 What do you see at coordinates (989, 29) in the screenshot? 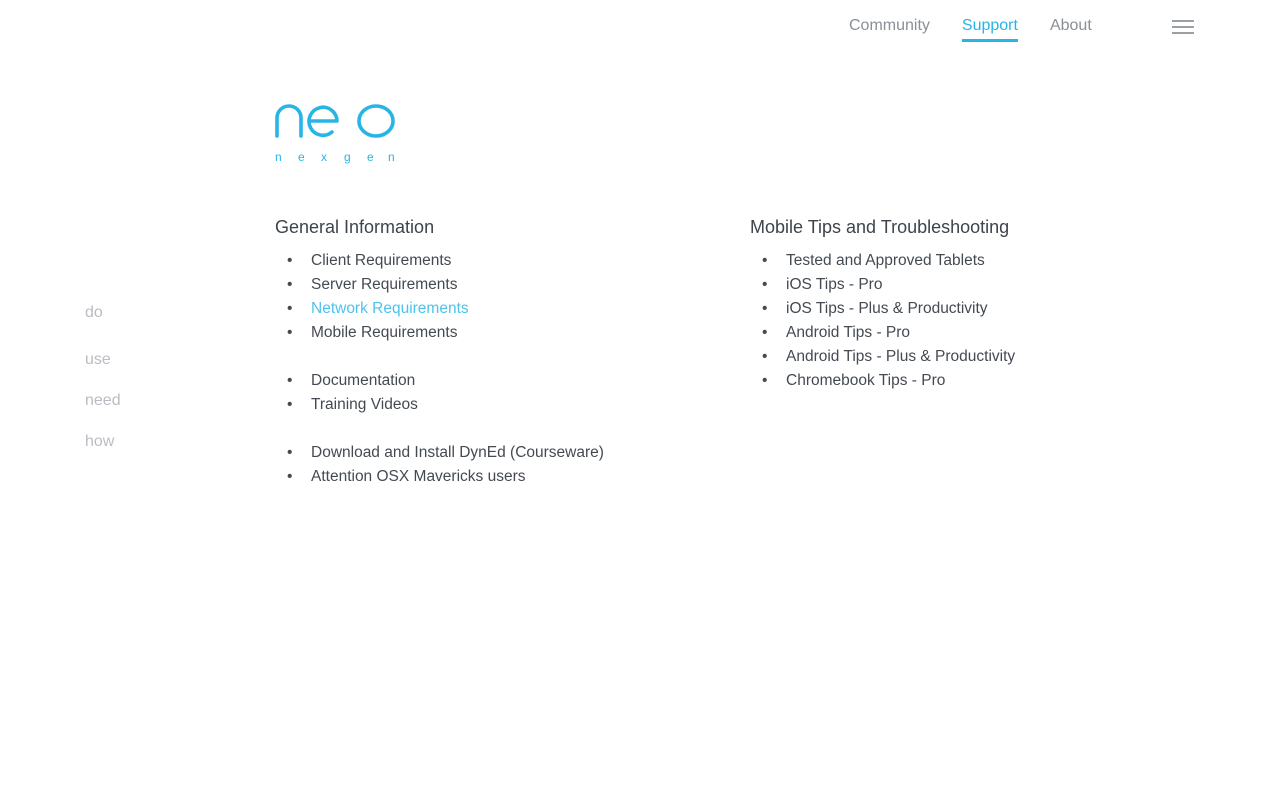
I see `nav-support-link: Support` at bounding box center [989, 29].